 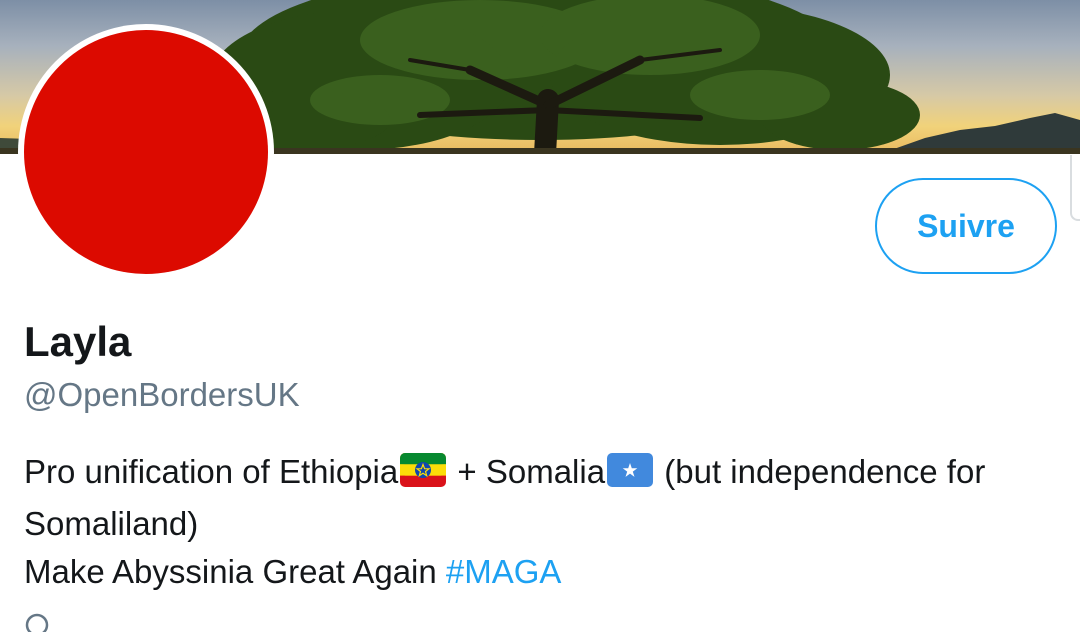 What do you see at coordinates (504, 571) in the screenshot?
I see `hashtag-link: #MAGA` at bounding box center [504, 571].